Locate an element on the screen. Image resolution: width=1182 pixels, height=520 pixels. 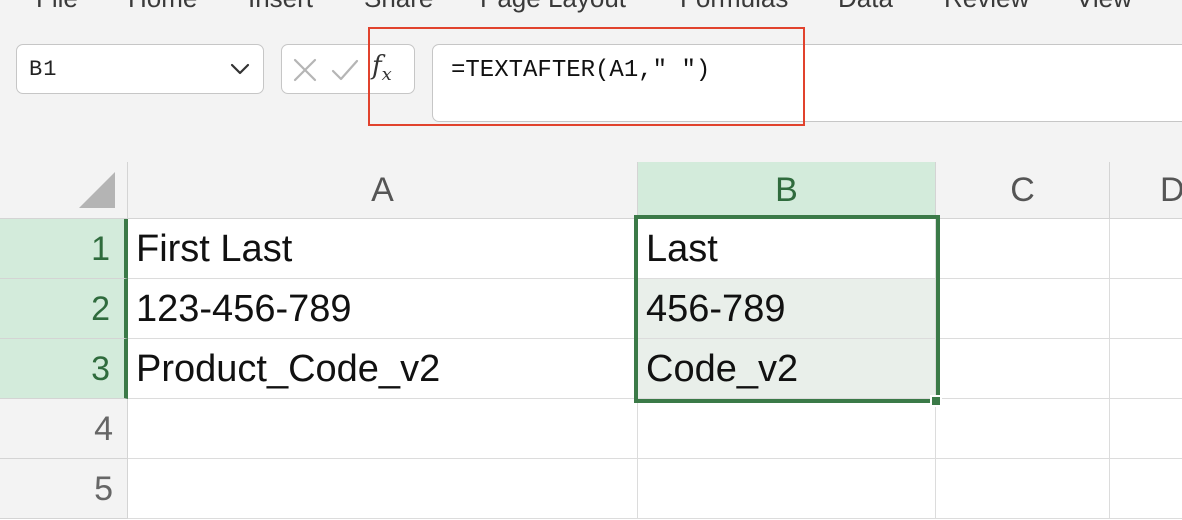
tab-view: View is located at coordinates (1104, 7).